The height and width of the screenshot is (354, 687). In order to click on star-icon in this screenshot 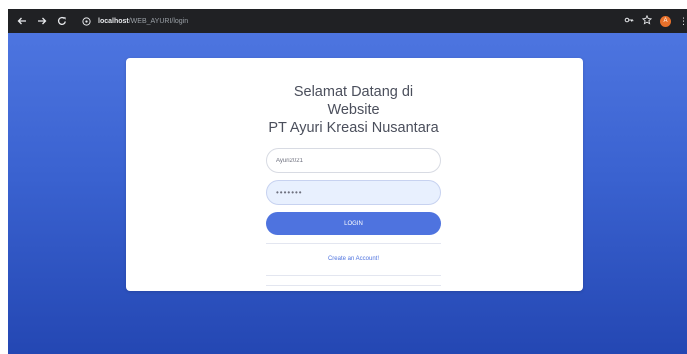, I will do `click(647, 19)`.